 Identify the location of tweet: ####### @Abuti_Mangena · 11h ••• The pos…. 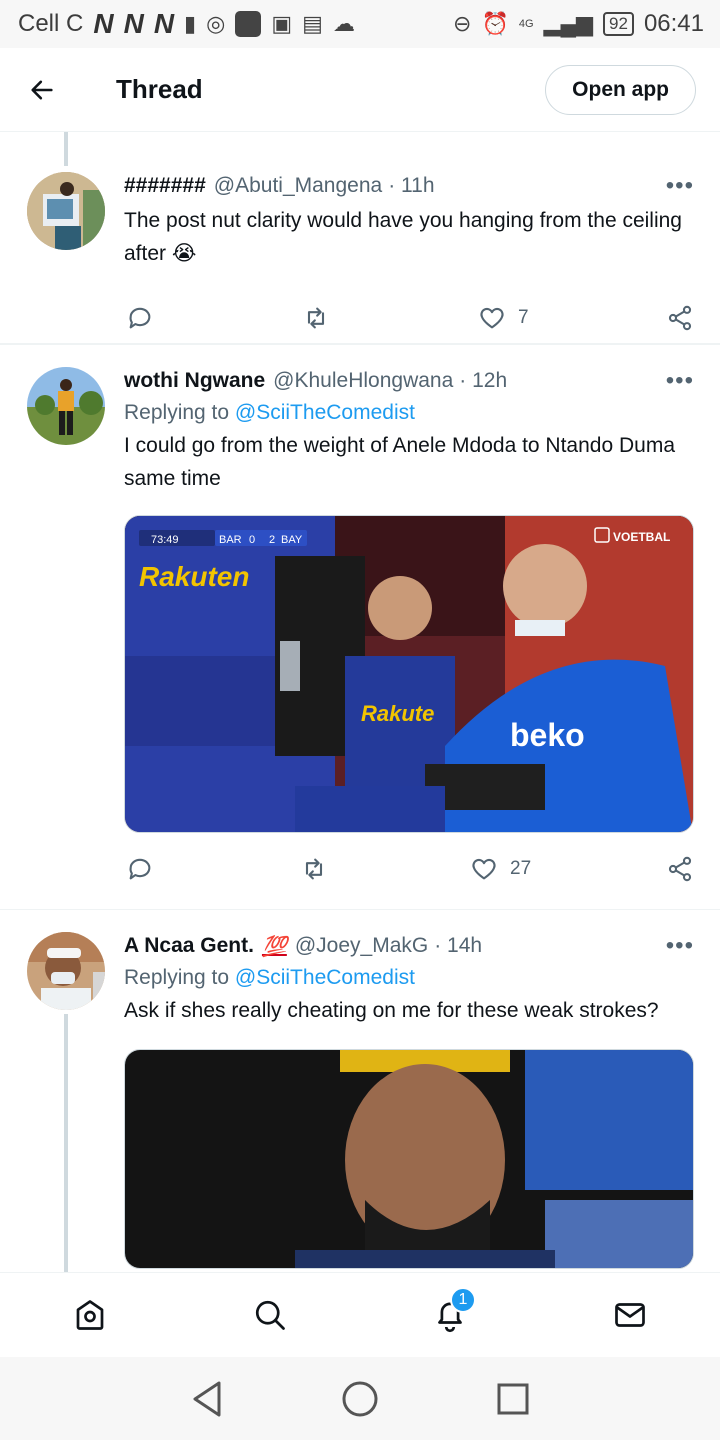
(360, 238).